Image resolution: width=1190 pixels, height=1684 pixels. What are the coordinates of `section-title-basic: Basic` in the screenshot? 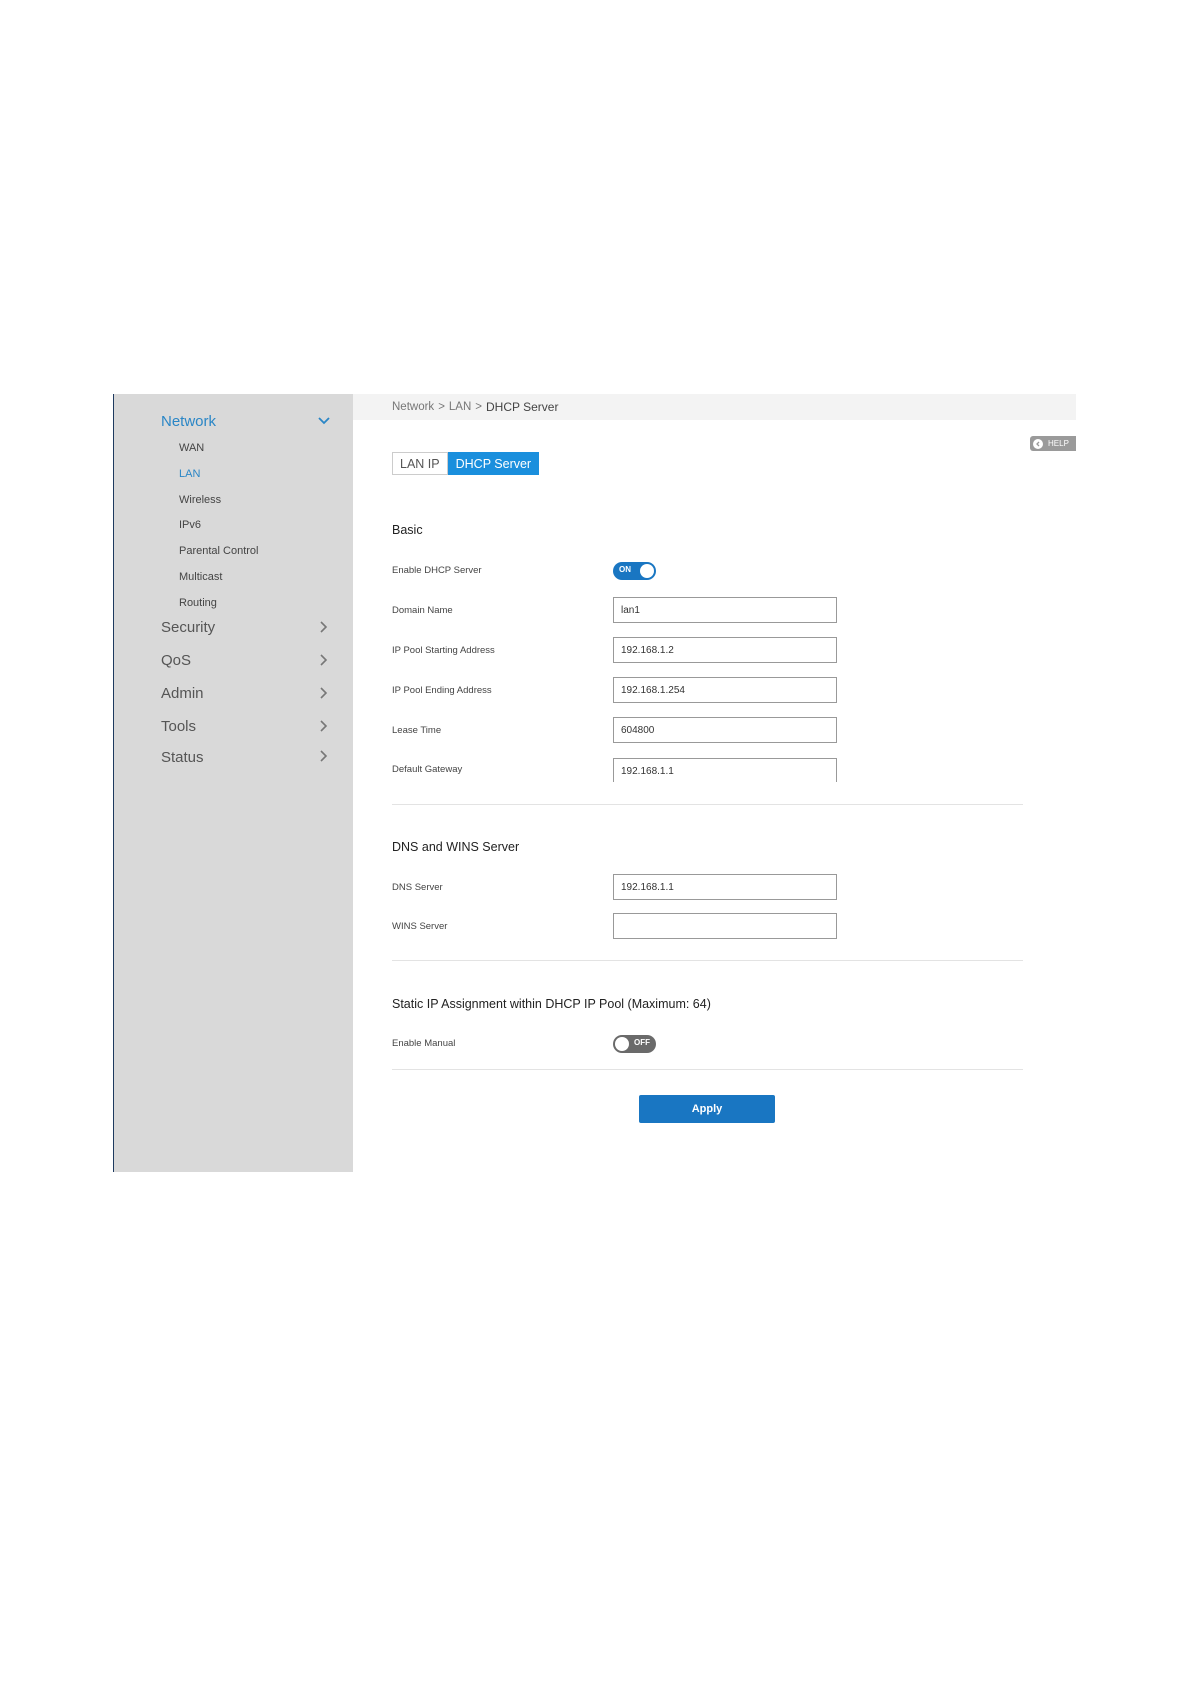 It's located at (407, 530).